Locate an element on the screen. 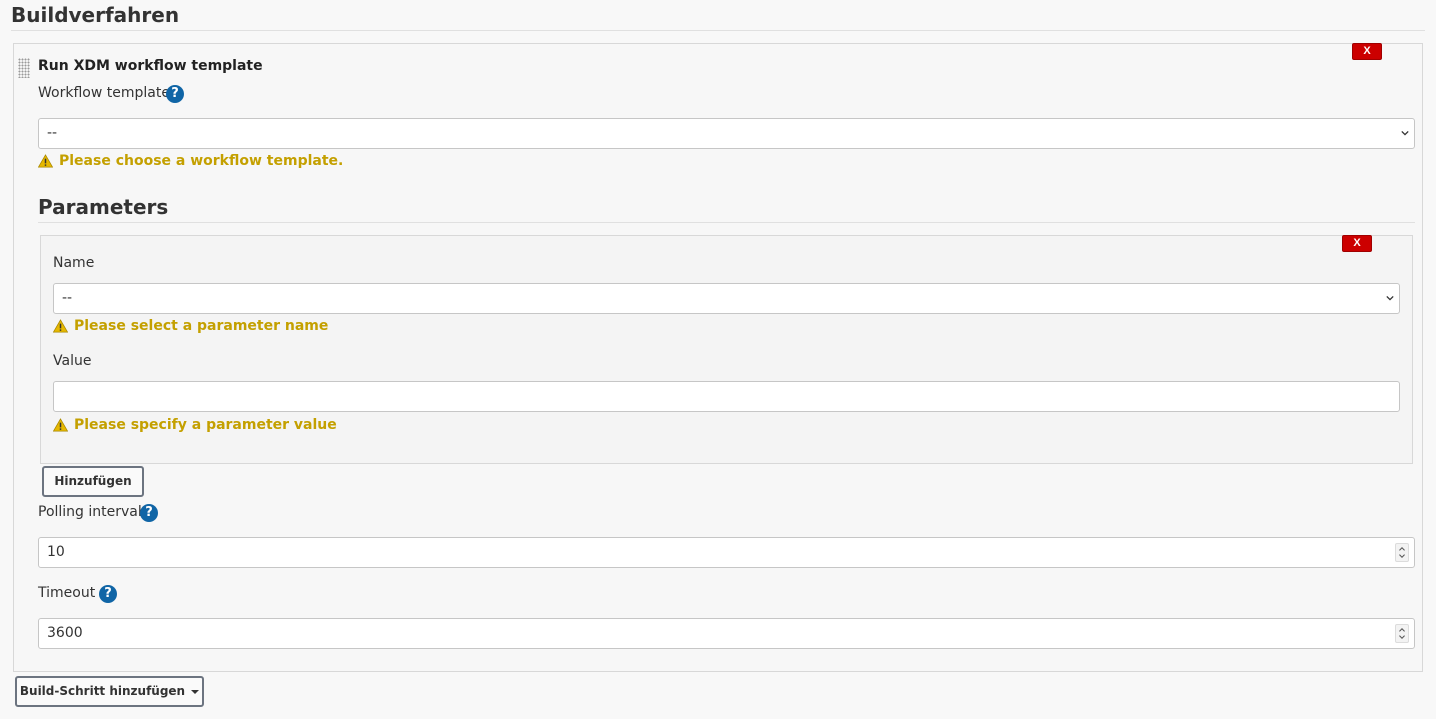 The image size is (1436, 719). parameters-divider is located at coordinates (726, 222).